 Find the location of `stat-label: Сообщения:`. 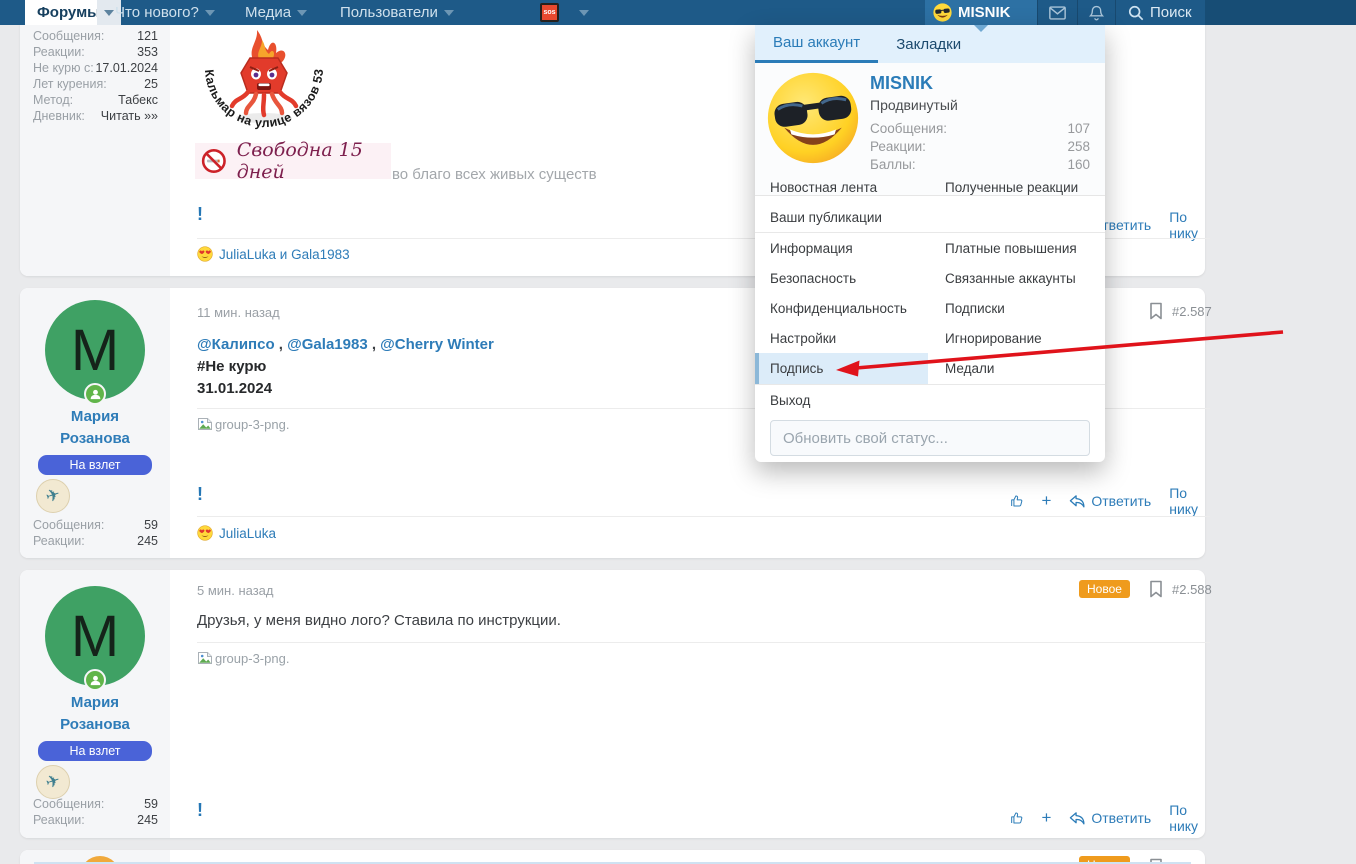

stat-label: Сообщения: is located at coordinates (69, 804).